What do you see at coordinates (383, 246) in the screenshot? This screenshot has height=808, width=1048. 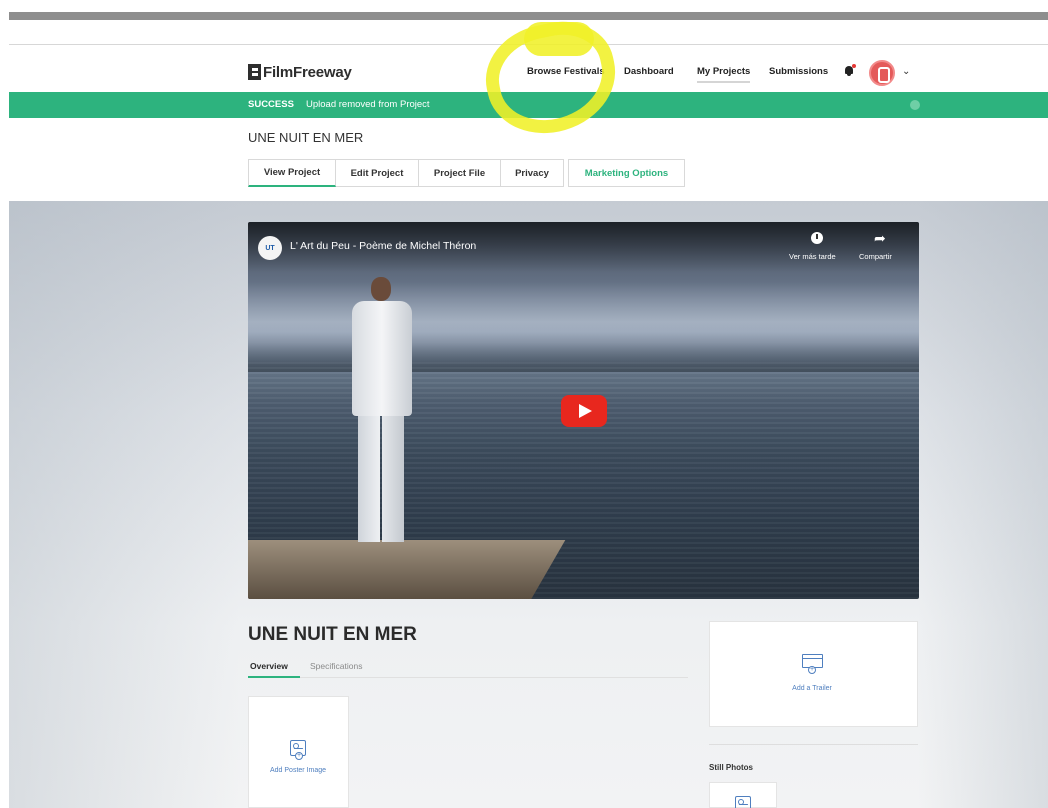 I see `video-title: L' Art du Peu - Poème de Michel Théron` at bounding box center [383, 246].